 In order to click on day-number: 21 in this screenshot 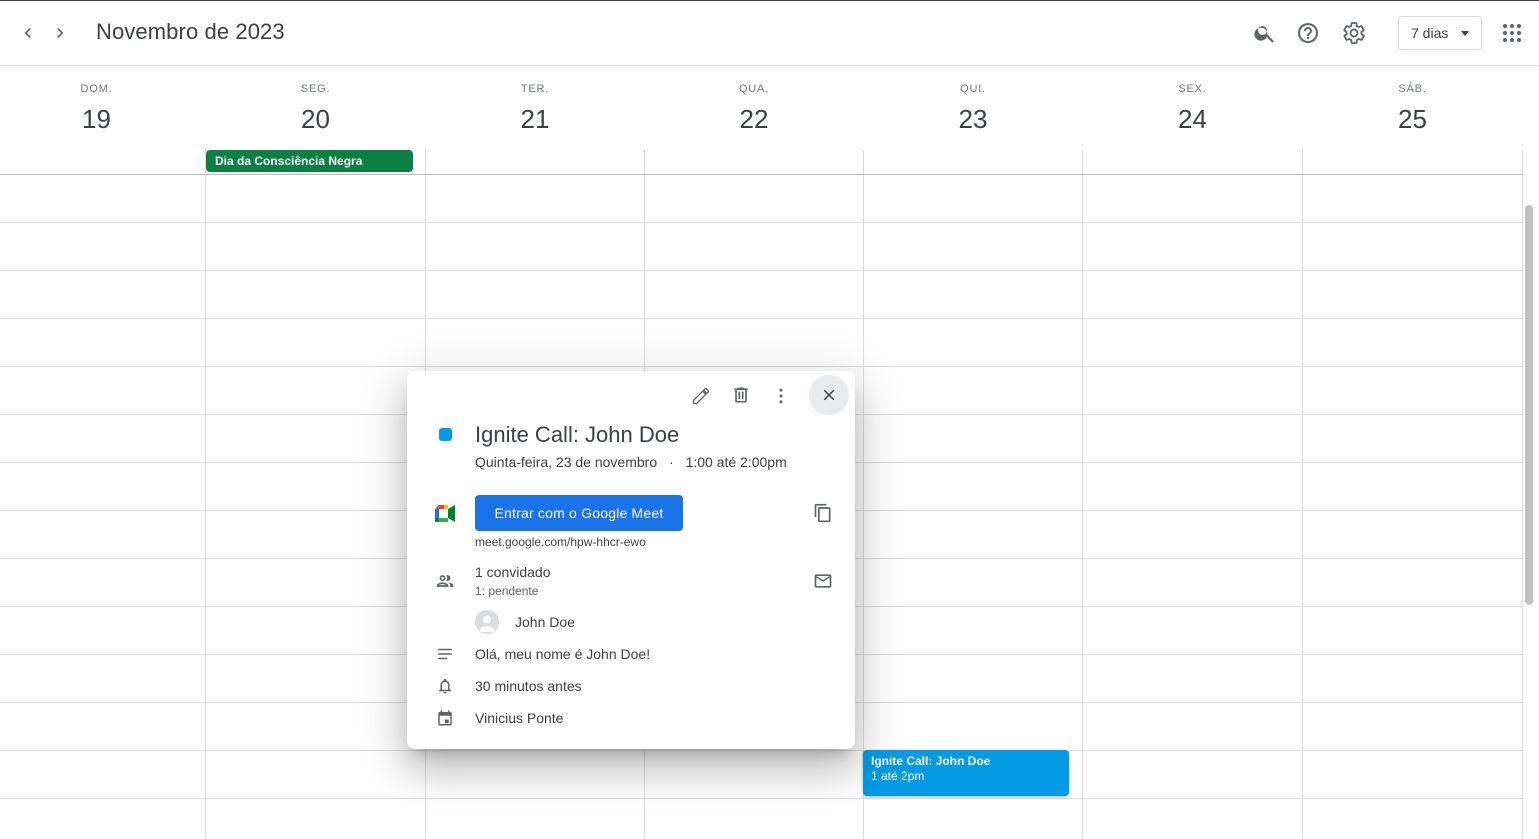, I will do `click(535, 119)`.